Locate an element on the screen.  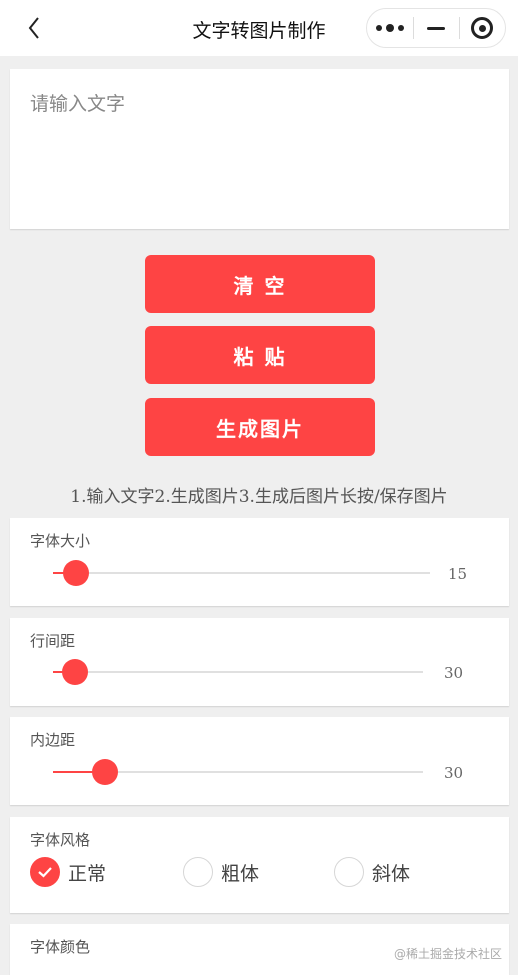
target-icon is located at coordinates (482, 28).